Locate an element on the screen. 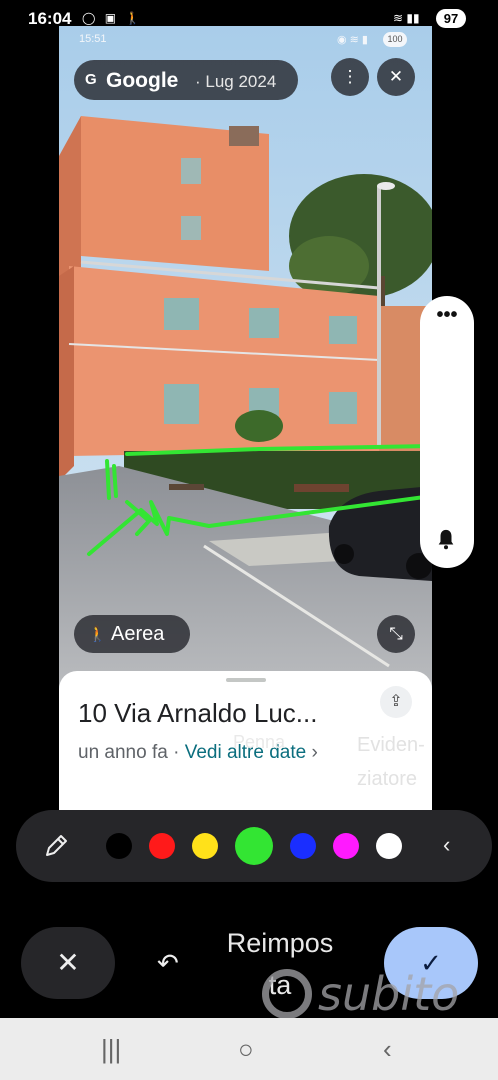 The image size is (498, 1080). aerial-view-pill: 🚶 Aerea is located at coordinates (132, 634).